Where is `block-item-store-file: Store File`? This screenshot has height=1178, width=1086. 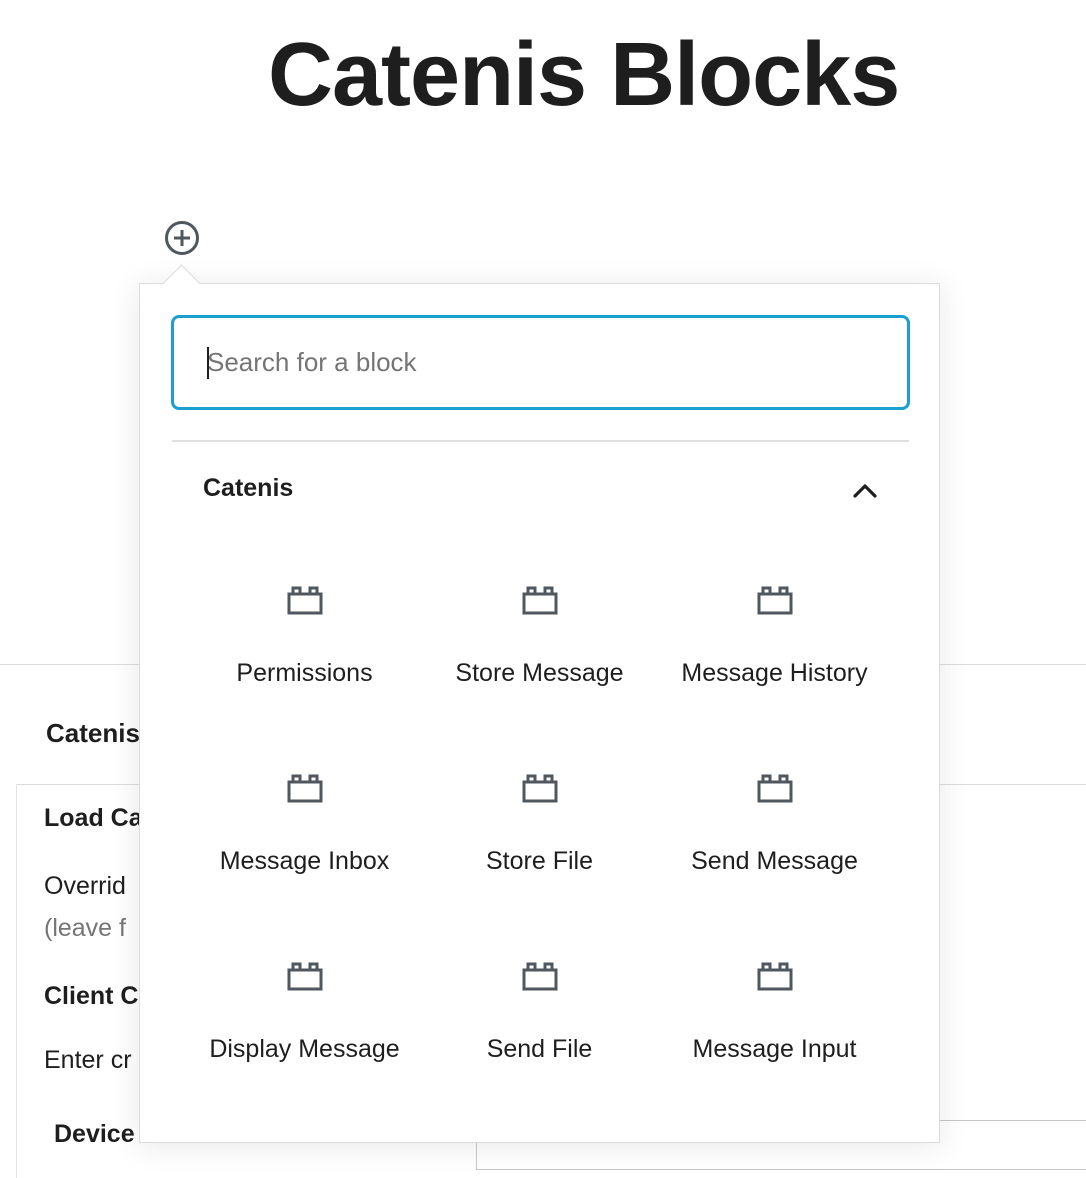 block-item-store-file: Store File is located at coordinates (539, 844).